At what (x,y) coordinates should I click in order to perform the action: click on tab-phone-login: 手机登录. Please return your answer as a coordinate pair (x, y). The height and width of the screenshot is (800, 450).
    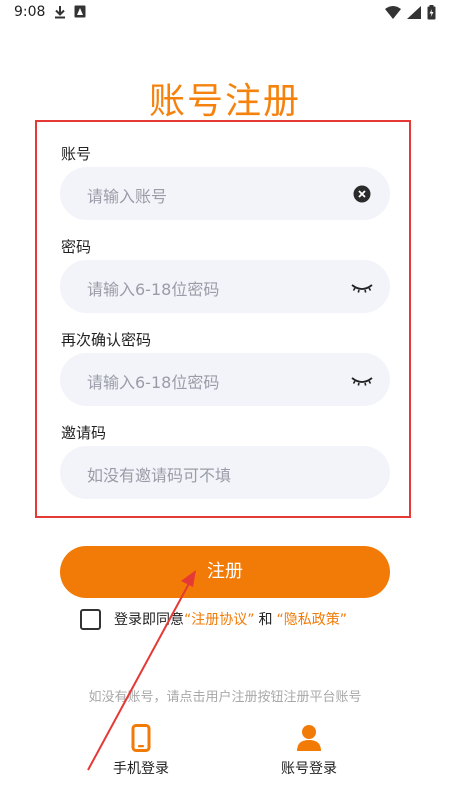
    Looking at the image, I should click on (141, 751).